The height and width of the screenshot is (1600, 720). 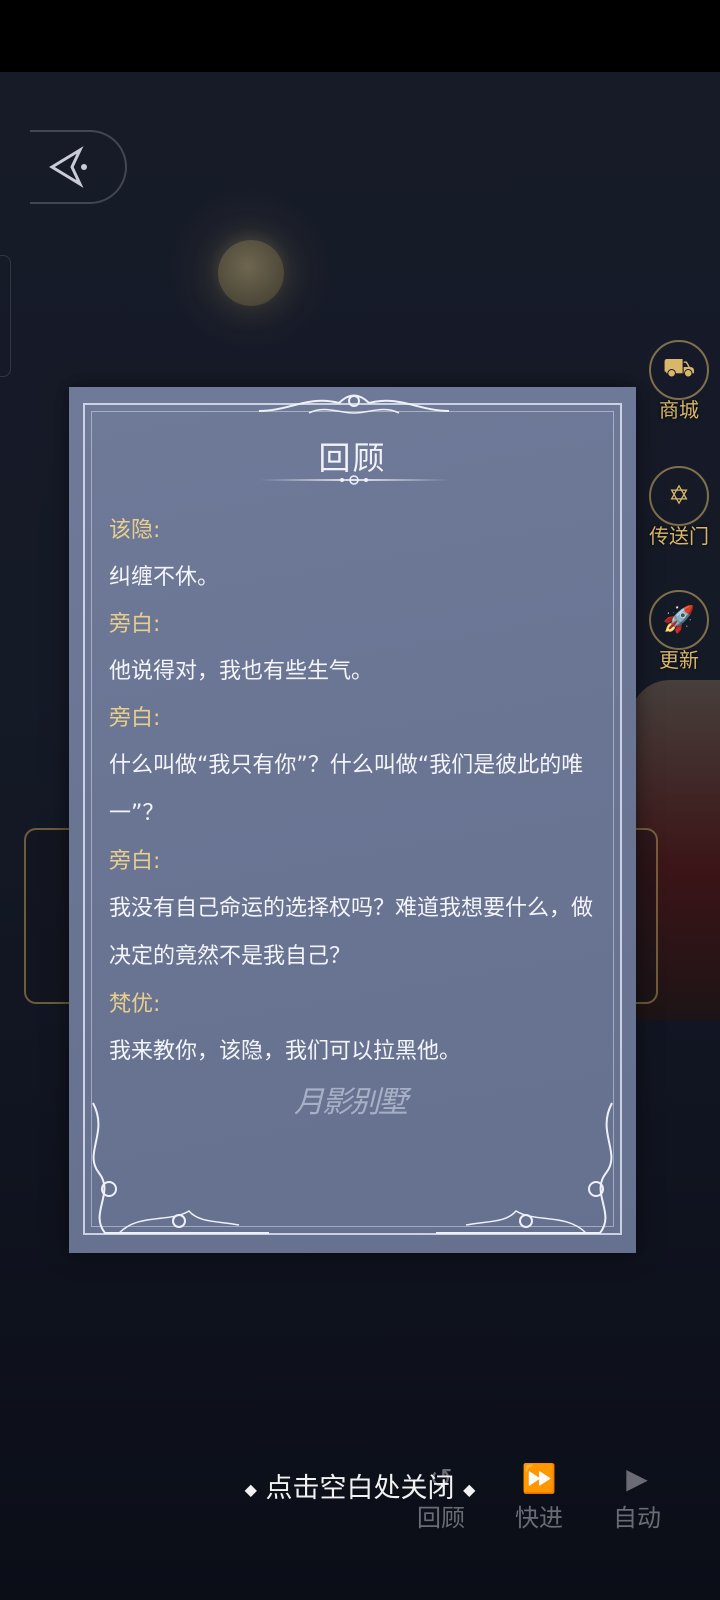 What do you see at coordinates (135, 530) in the screenshot?
I see `log-speaker: 该隐:` at bounding box center [135, 530].